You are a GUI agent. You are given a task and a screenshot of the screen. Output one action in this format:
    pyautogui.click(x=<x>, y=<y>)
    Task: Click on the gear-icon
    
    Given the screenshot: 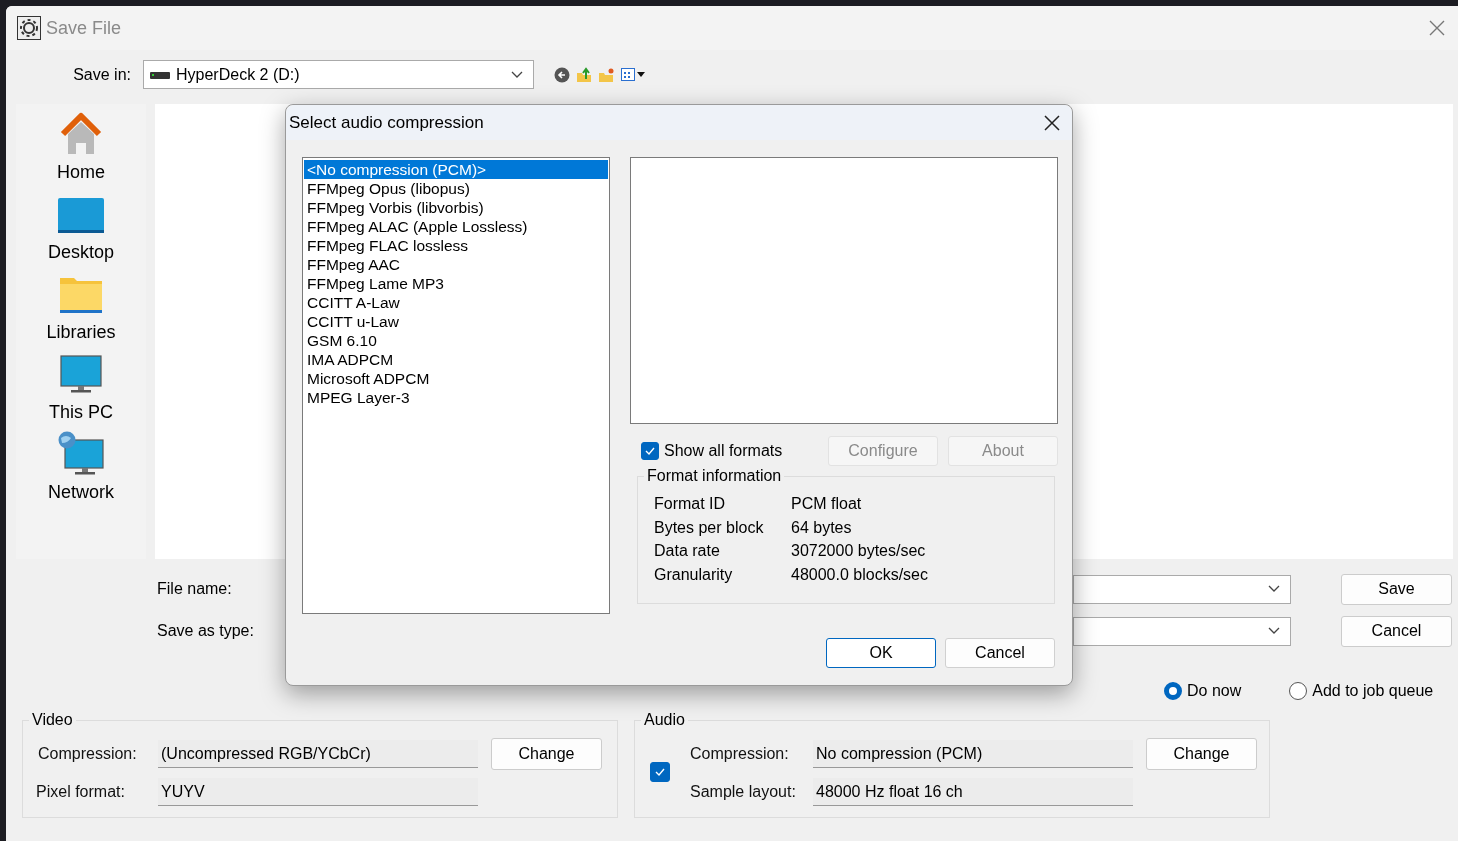 What is the action you would take?
    pyautogui.click(x=29, y=28)
    